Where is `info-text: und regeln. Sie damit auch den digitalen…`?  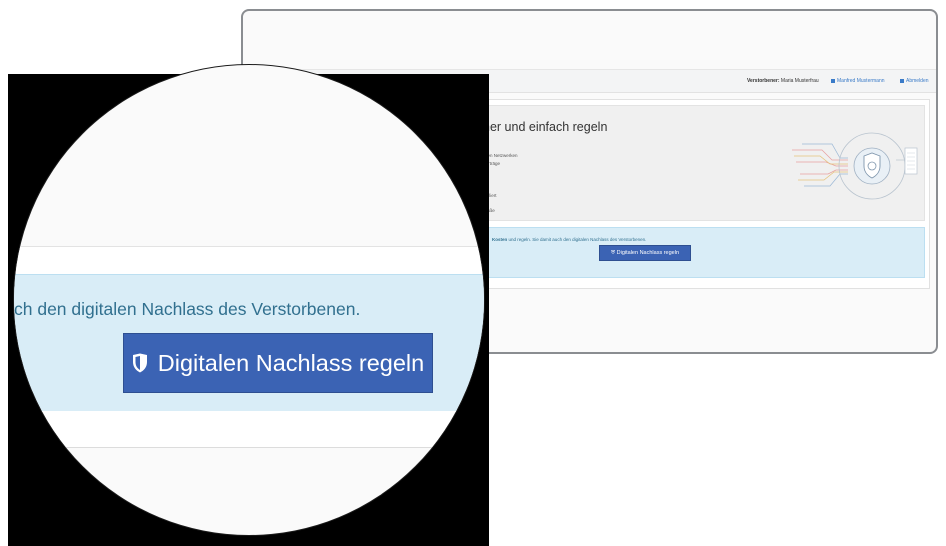
info-text: und regeln. Sie damit auch den digitalen… is located at coordinates (577, 239).